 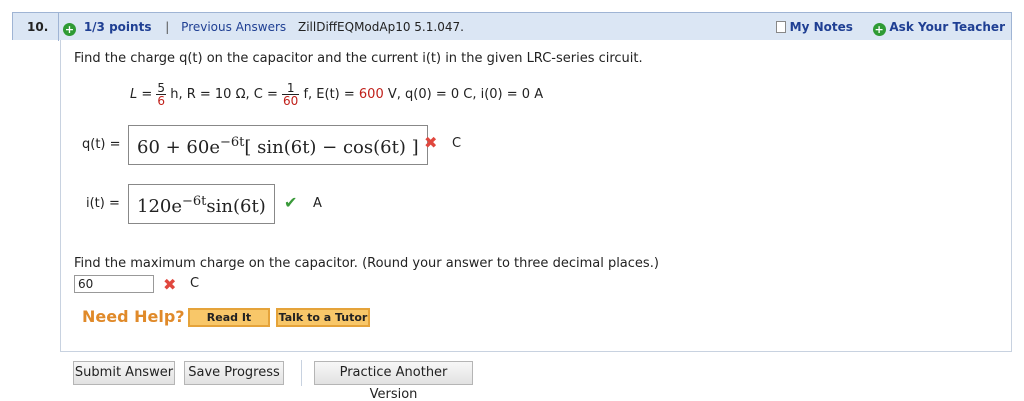 I want to click on i-grade: A, so click(x=317, y=203).